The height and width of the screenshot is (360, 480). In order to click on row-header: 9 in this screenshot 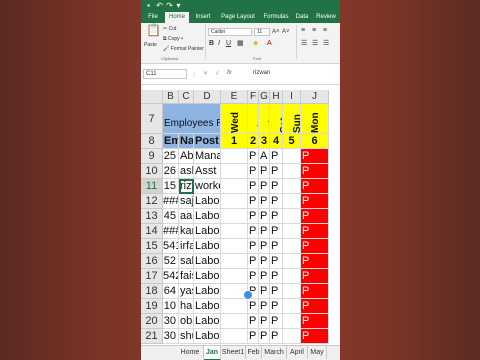, I will do `click(152, 156)`.